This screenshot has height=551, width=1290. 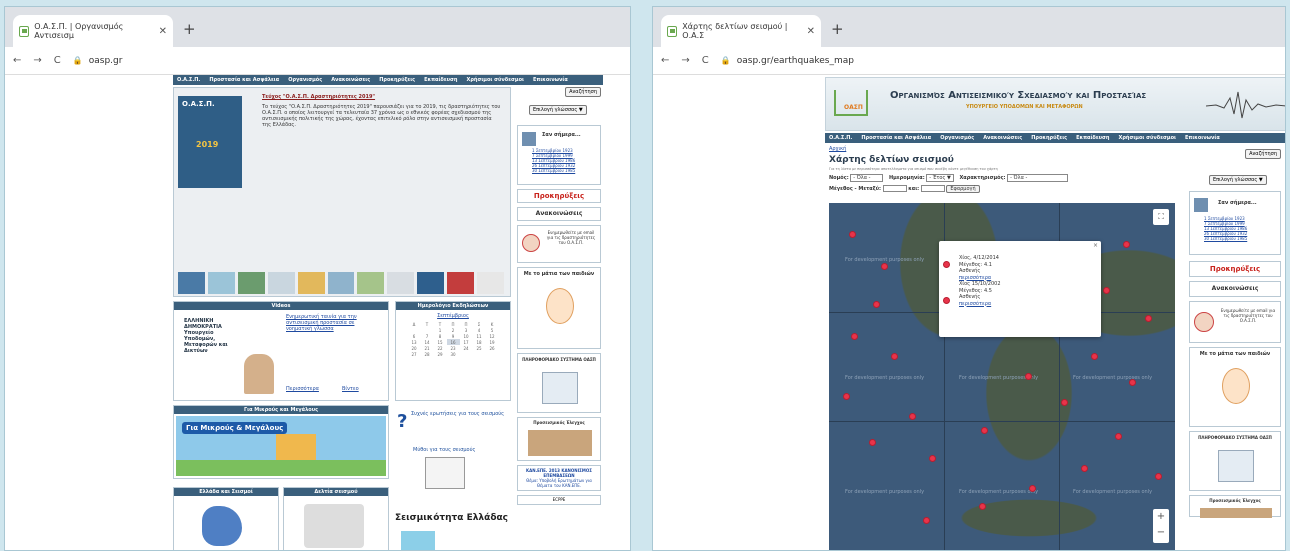 I want to click on checks-box: Προσεισμικός Έλεγχος, so click(x=559, y=439).